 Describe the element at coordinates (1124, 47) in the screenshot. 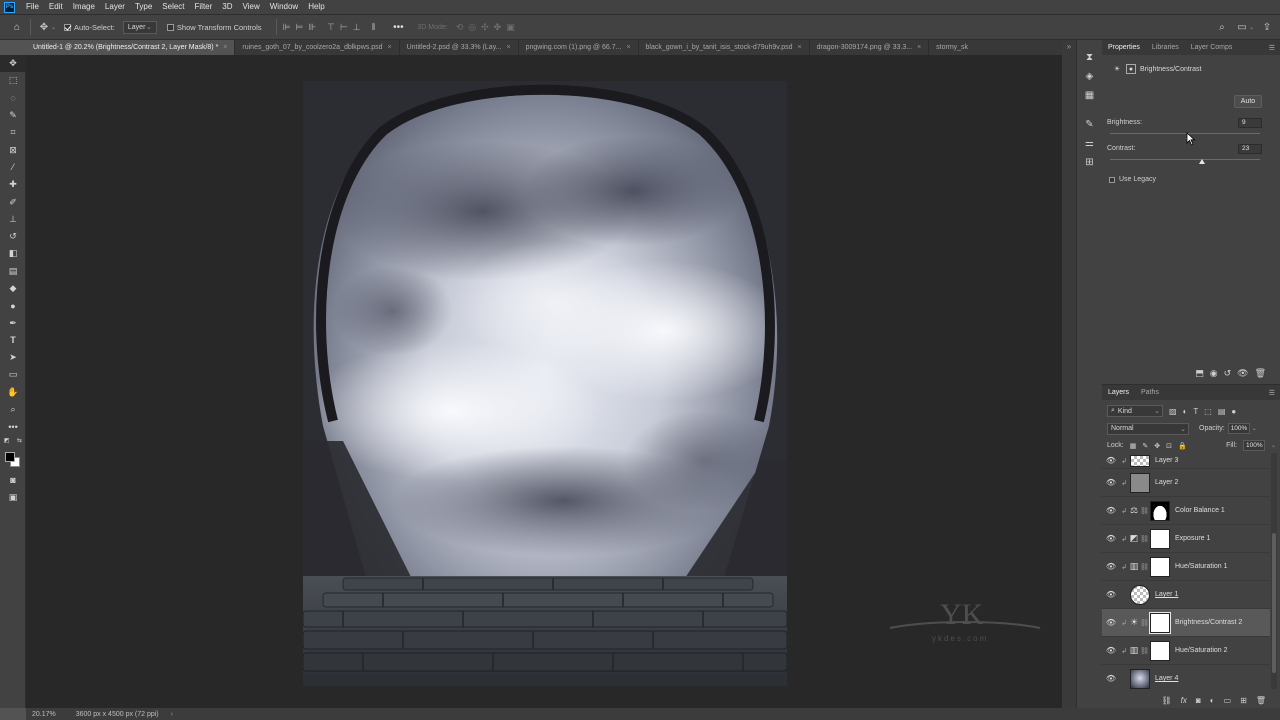

I see `tab-properties: Properties` at that location.